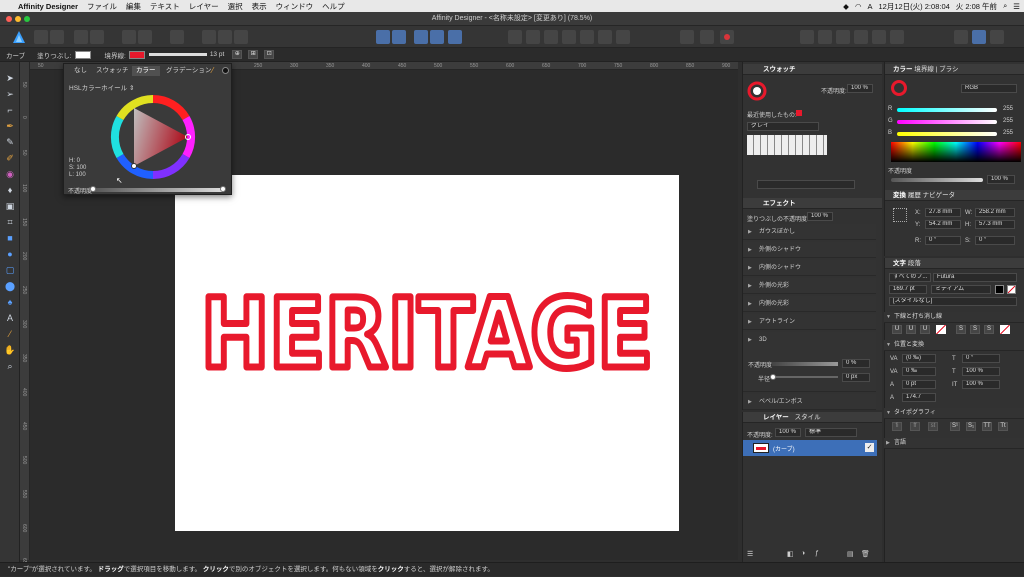 The image size is (1024, 577). I want to click on share-button, so click(997, 37).